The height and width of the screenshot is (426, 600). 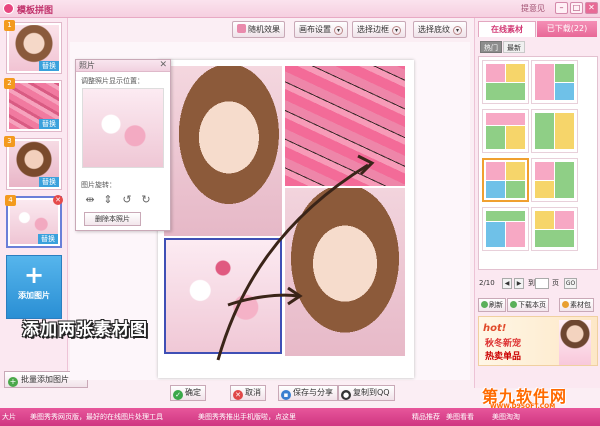 What do you see at coordinates (300, 9) in the screenshot?
I see `title-bar: 模板拼图 提意见 – □ ✕` at bounding box center [300, 9].